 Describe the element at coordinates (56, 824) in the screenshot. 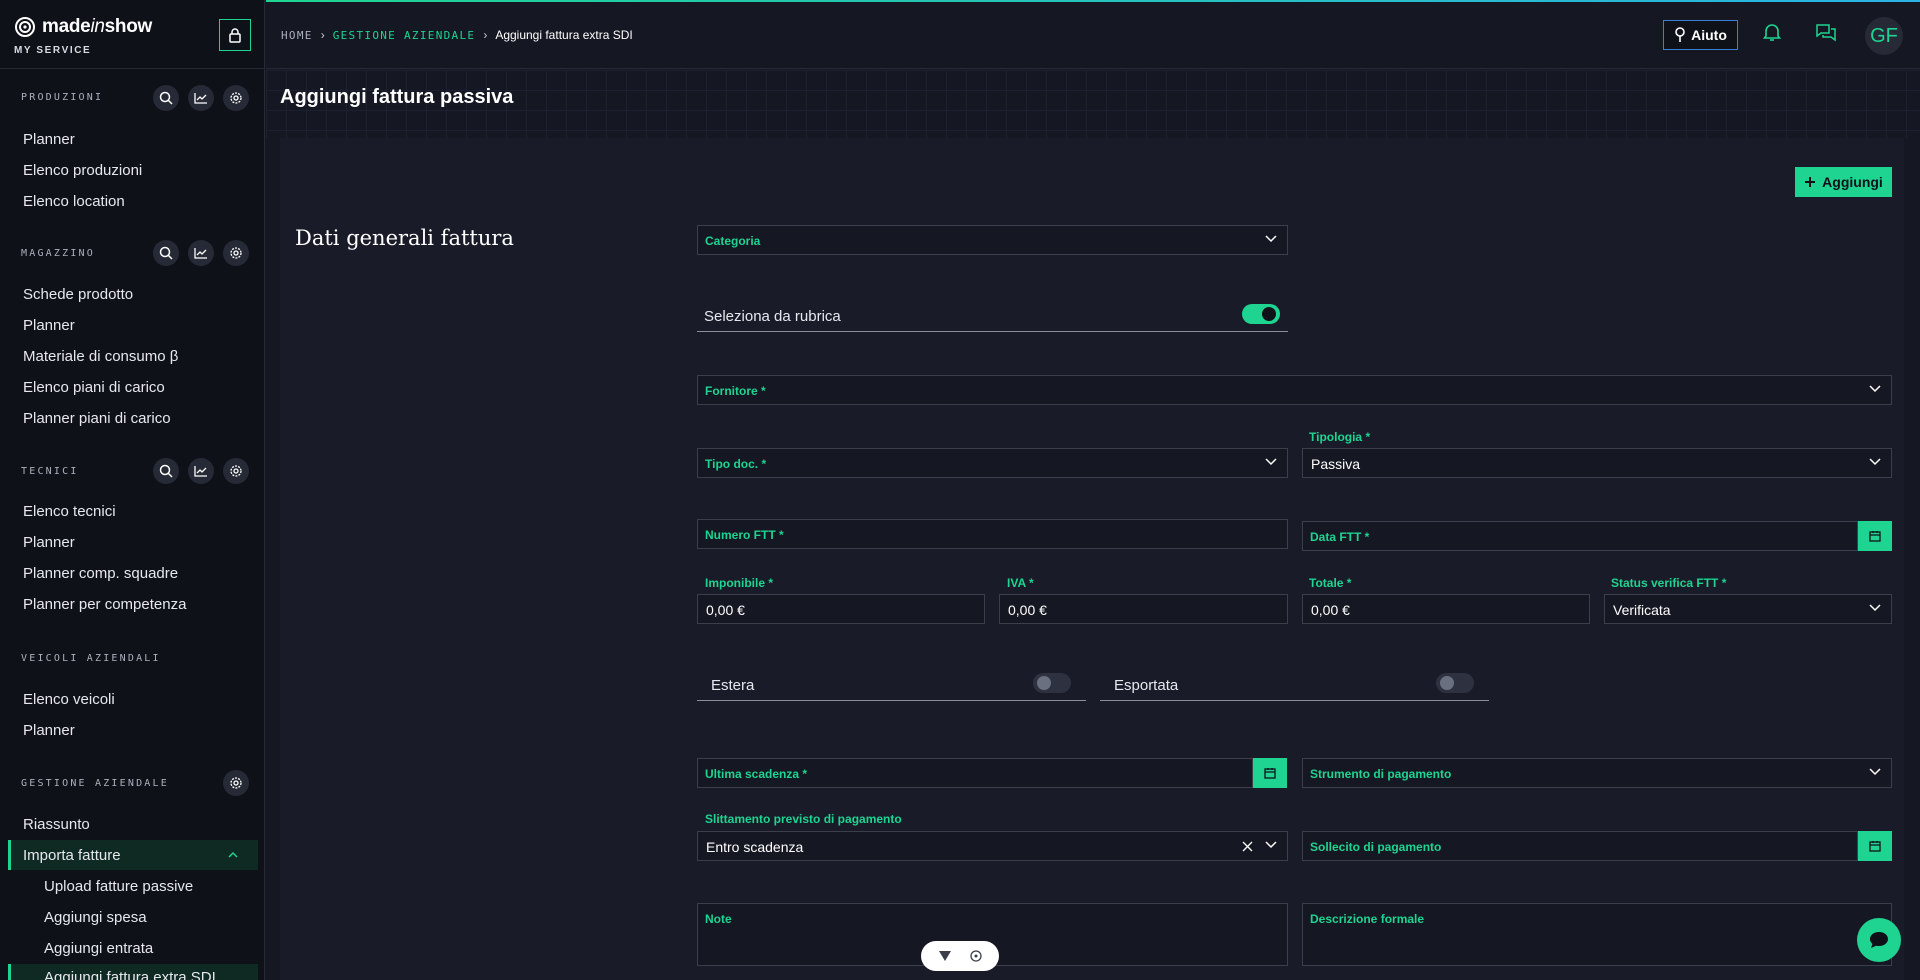

I see `sidebar-item-riassunto: Riassunto` at that location.